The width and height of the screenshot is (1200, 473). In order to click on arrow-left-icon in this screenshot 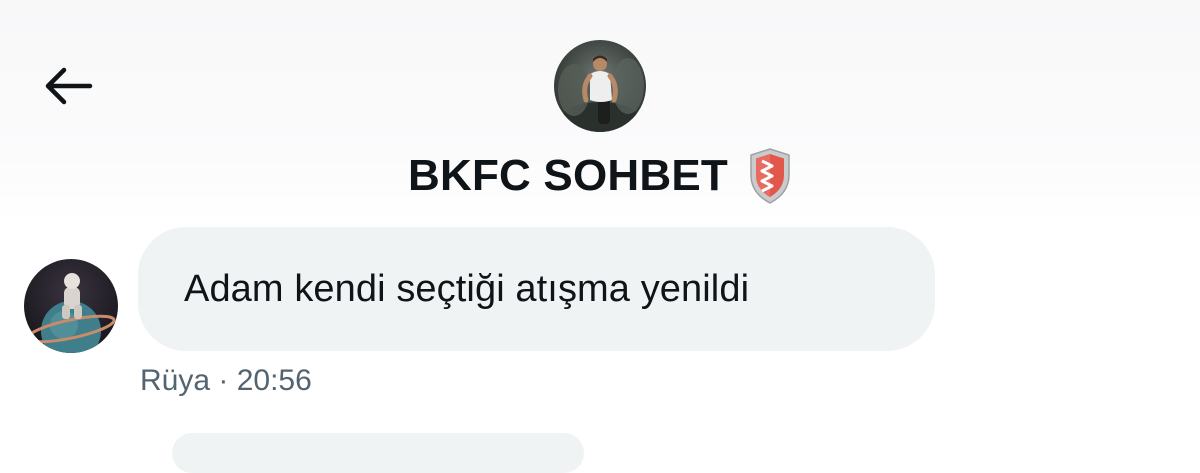, I will do `click(69, 86)`.